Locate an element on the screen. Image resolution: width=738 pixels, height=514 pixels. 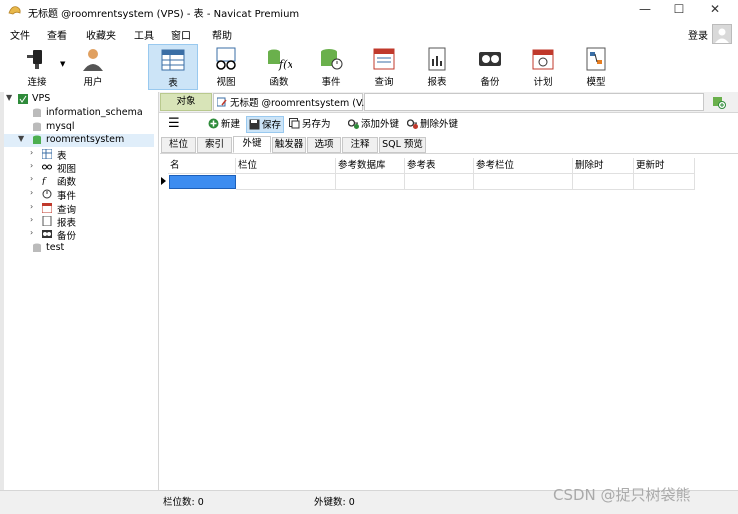
tree-item-functions: › f 函数 is located at coordinates (81, 181).